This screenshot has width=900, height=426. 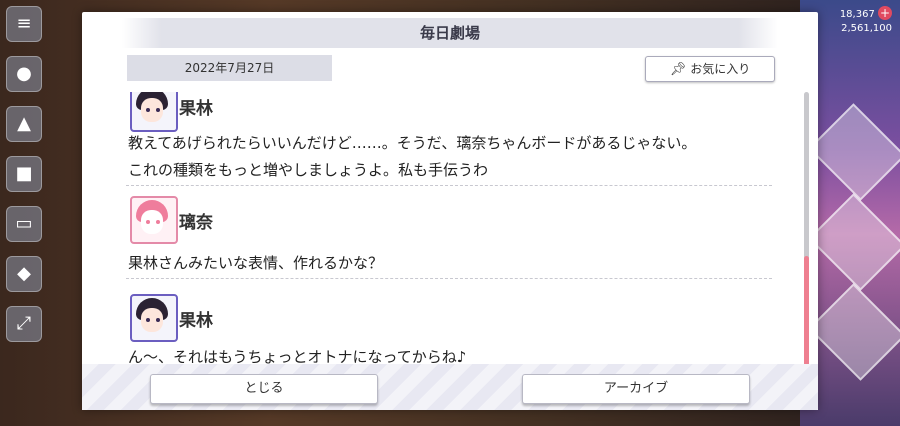 What do you see at coordinates (450, 33) in the screenshot?
I see `dialog-title: 毎日劇場` at bounding box center [450, 33].